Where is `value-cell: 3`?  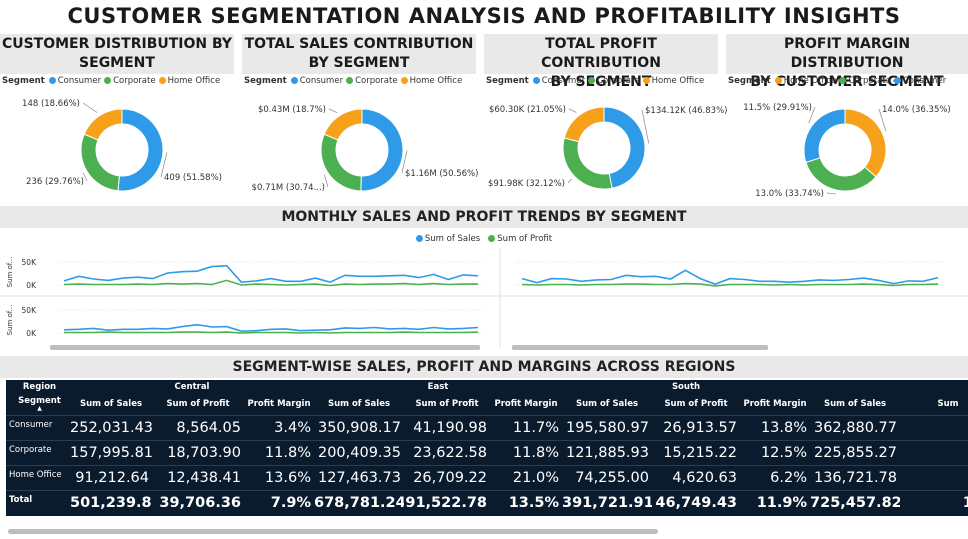
value-cell: 3 is located at coordinates (934, 453).